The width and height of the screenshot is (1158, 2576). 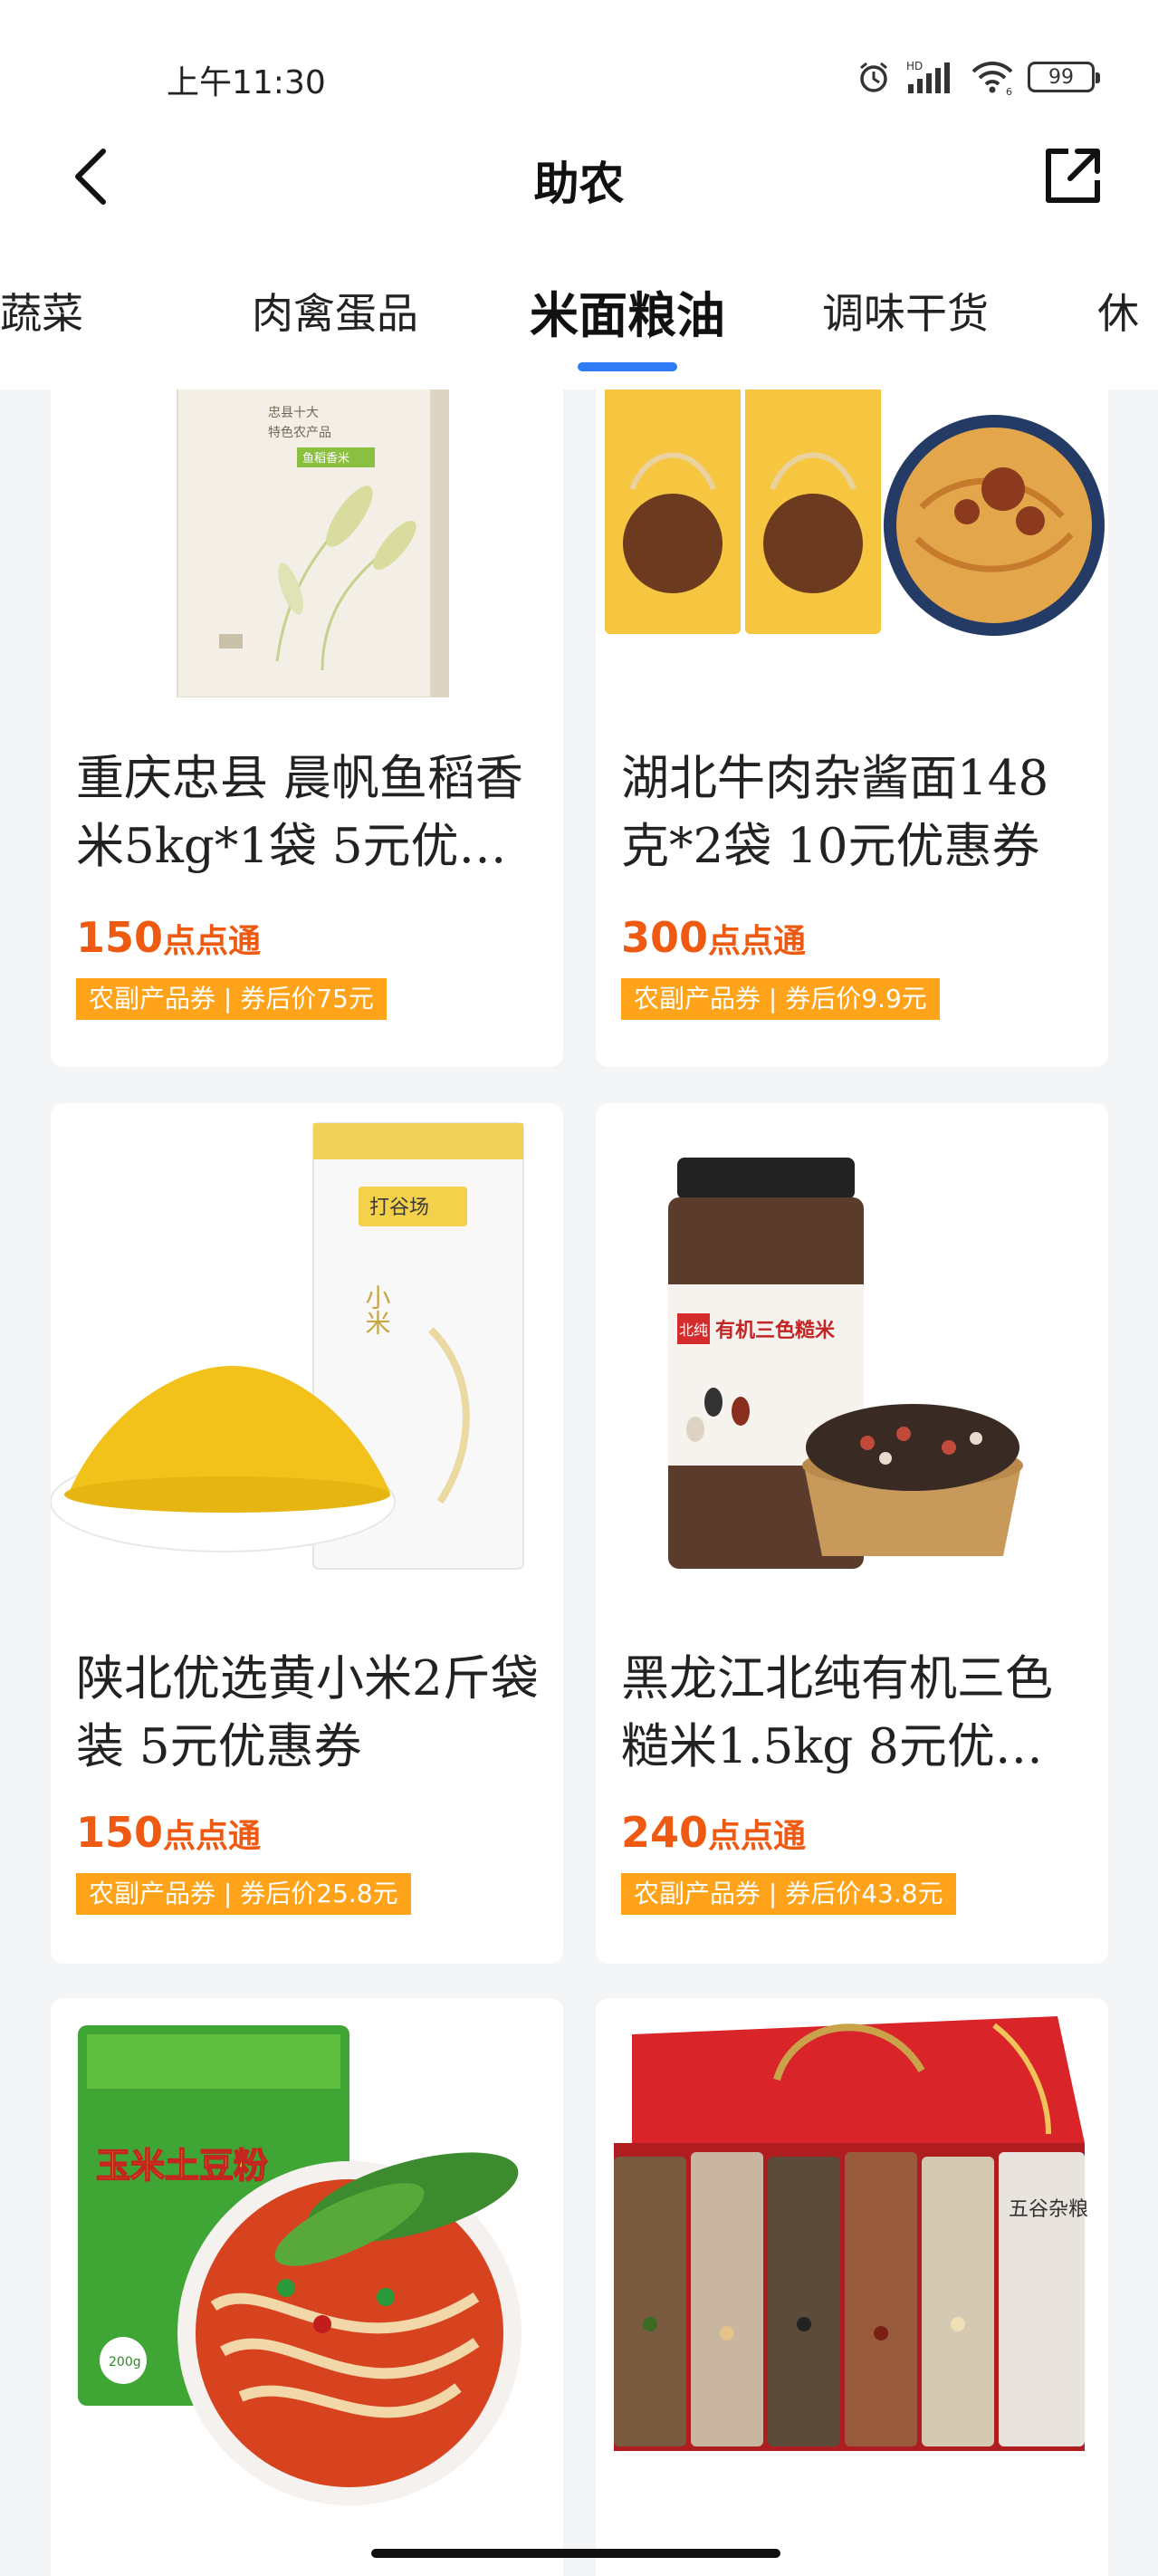 I want to click on millet-brand-text: 打谷场, so click(x=399, y=1208).